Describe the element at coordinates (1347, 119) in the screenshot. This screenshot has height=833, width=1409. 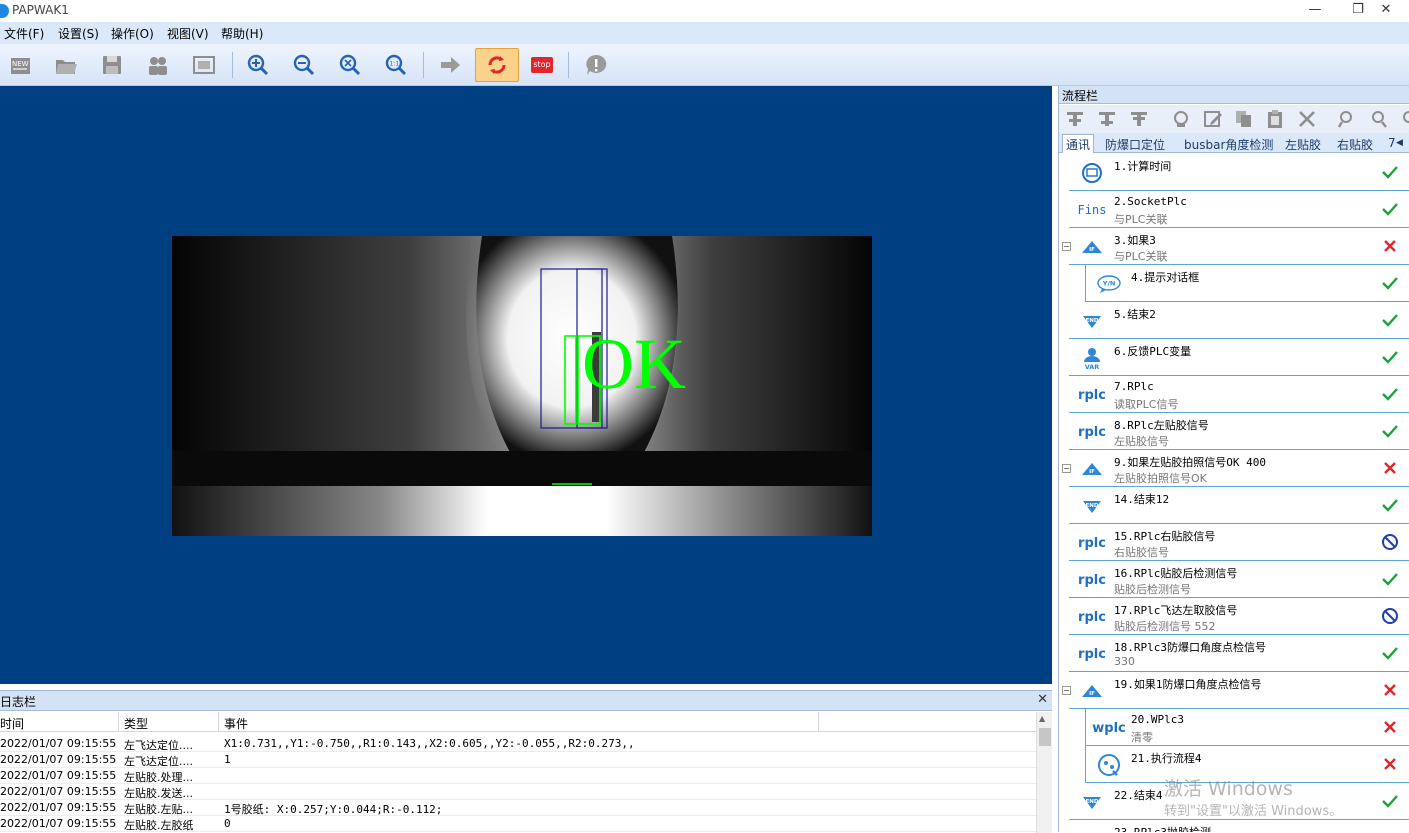
I see `move-up-icon` at that location.